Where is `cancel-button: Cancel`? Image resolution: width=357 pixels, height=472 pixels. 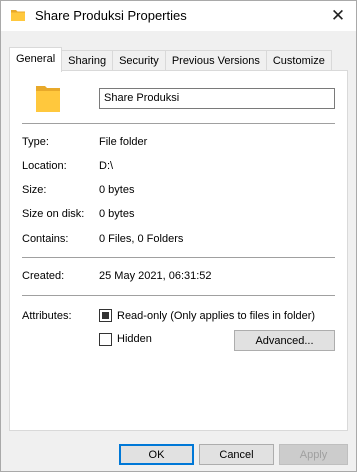 cancel-button: Cancel is located at coordinates (236, 454).